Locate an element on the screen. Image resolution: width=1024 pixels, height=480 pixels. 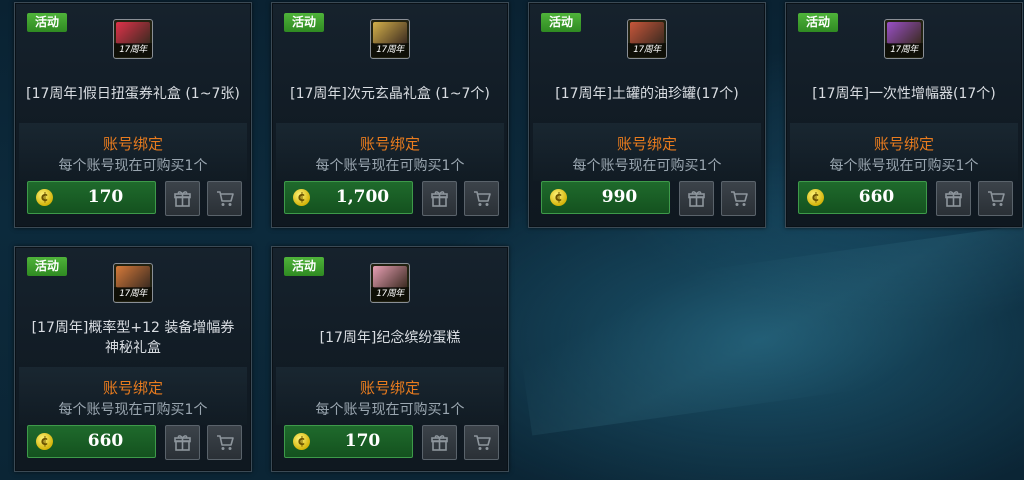
product-name: [17周年]土罐的油珍罐(17个) is located at coordinates (647, 94).